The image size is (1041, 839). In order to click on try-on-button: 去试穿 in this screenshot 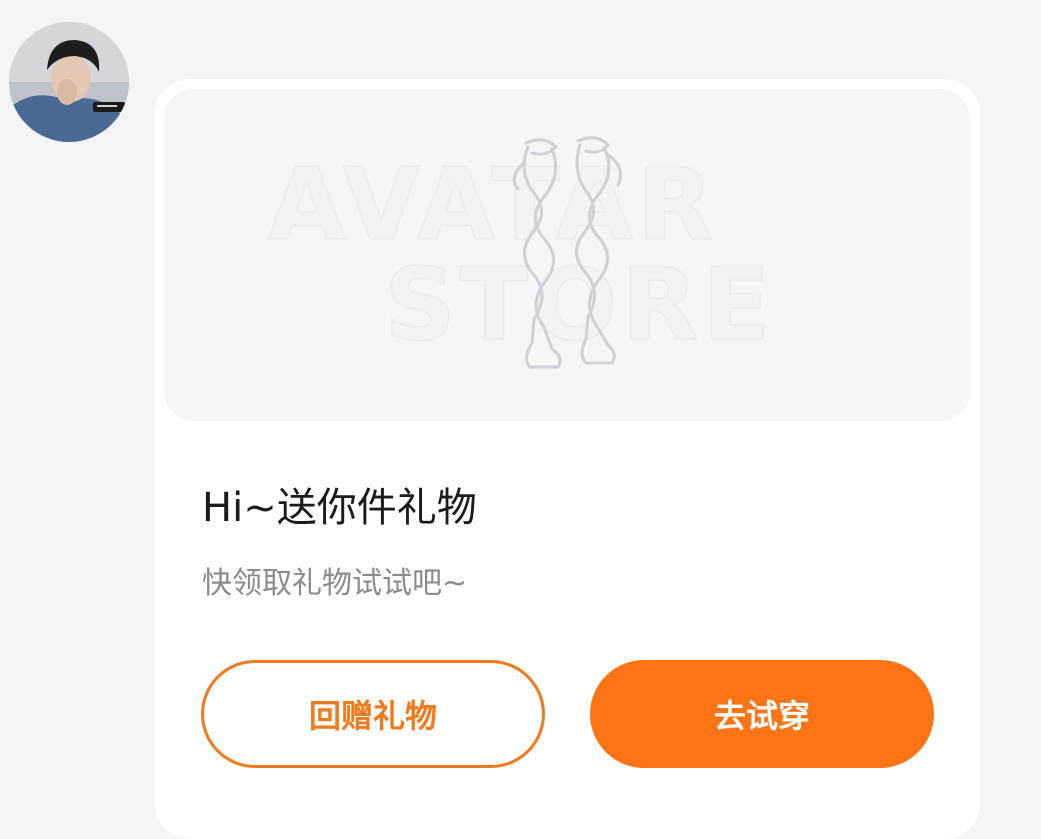, I will do `click(762, 714)`.